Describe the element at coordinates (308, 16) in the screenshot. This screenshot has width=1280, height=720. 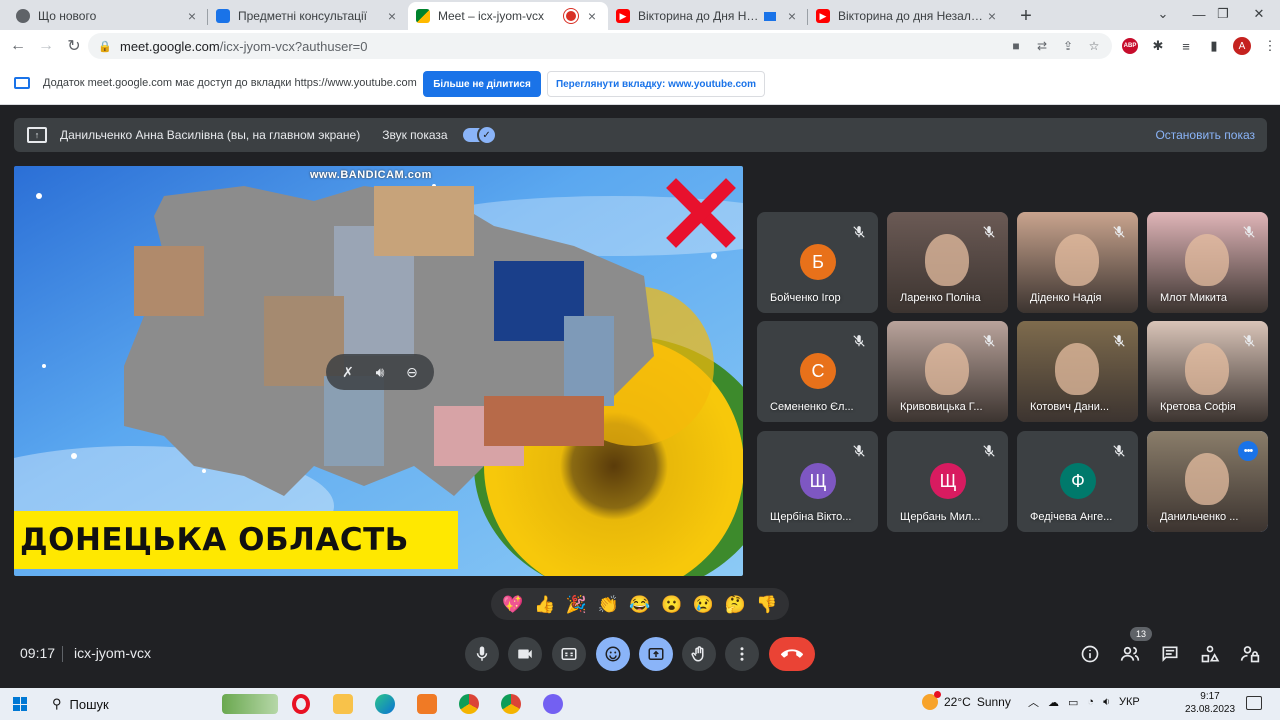
I see `browser-tab: Предметні консультації ×` at that location.